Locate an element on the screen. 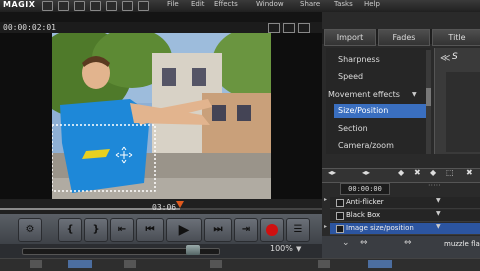  previous-button: ⏮ is located at coordinates (150, 230).